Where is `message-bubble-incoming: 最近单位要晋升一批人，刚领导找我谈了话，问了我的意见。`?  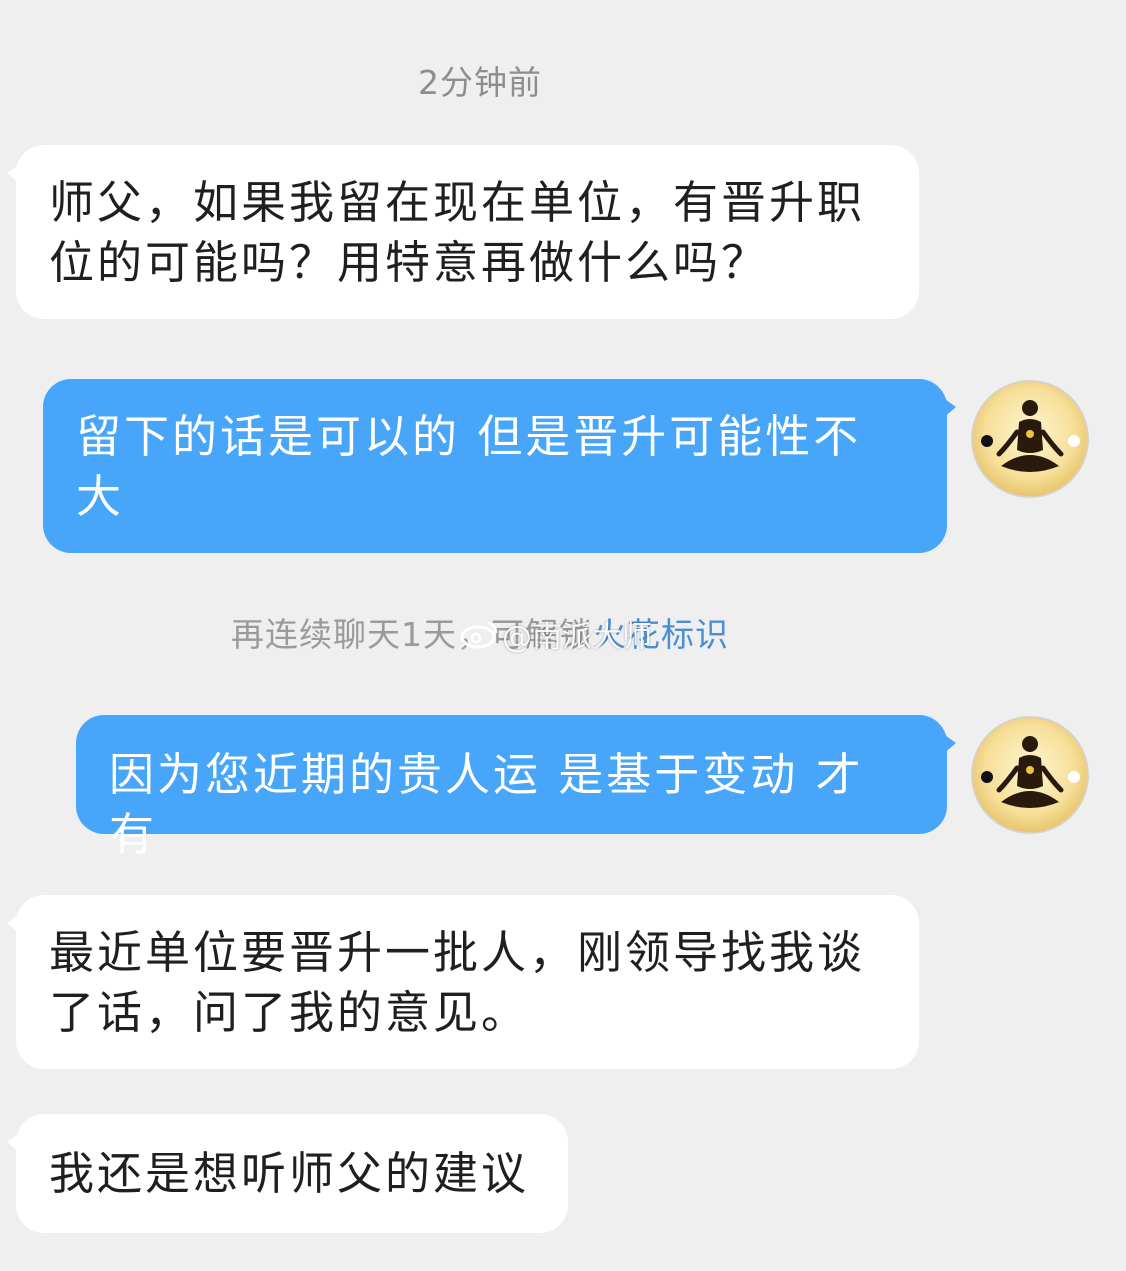 message-bubble-incoming: 最近单位要晋升一批人，刚领导找我谈了话，问了我的意见。 is located at coordinates (463, 982).